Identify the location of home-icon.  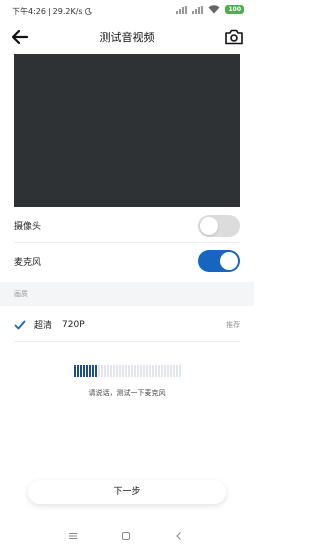
(126, 536).